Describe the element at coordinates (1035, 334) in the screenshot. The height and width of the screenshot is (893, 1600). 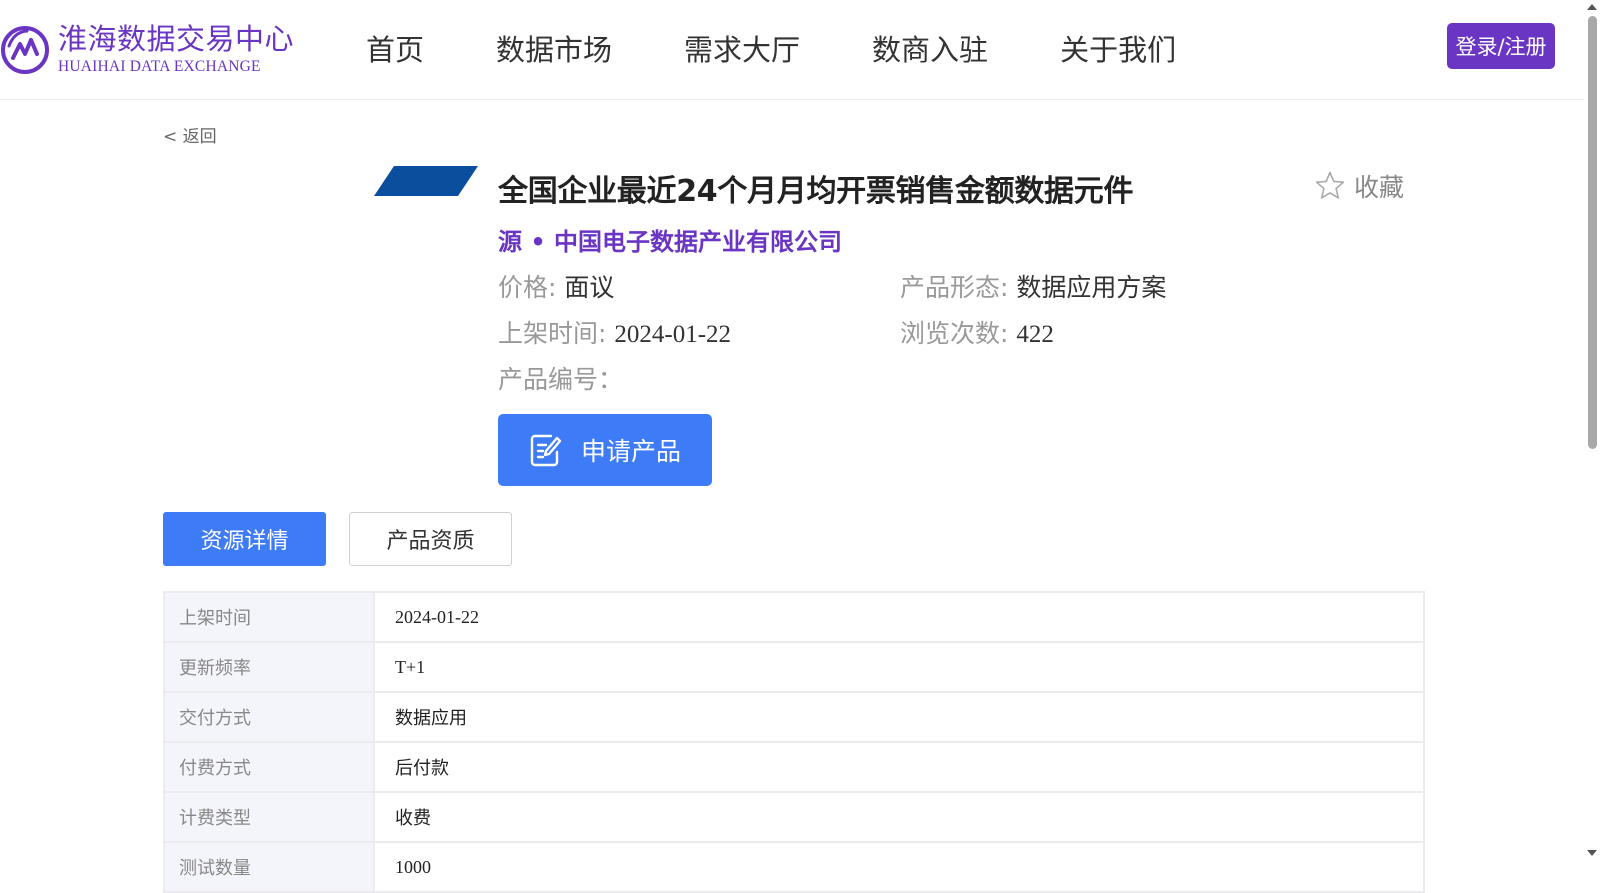
I see `views-value: 422` at that location.